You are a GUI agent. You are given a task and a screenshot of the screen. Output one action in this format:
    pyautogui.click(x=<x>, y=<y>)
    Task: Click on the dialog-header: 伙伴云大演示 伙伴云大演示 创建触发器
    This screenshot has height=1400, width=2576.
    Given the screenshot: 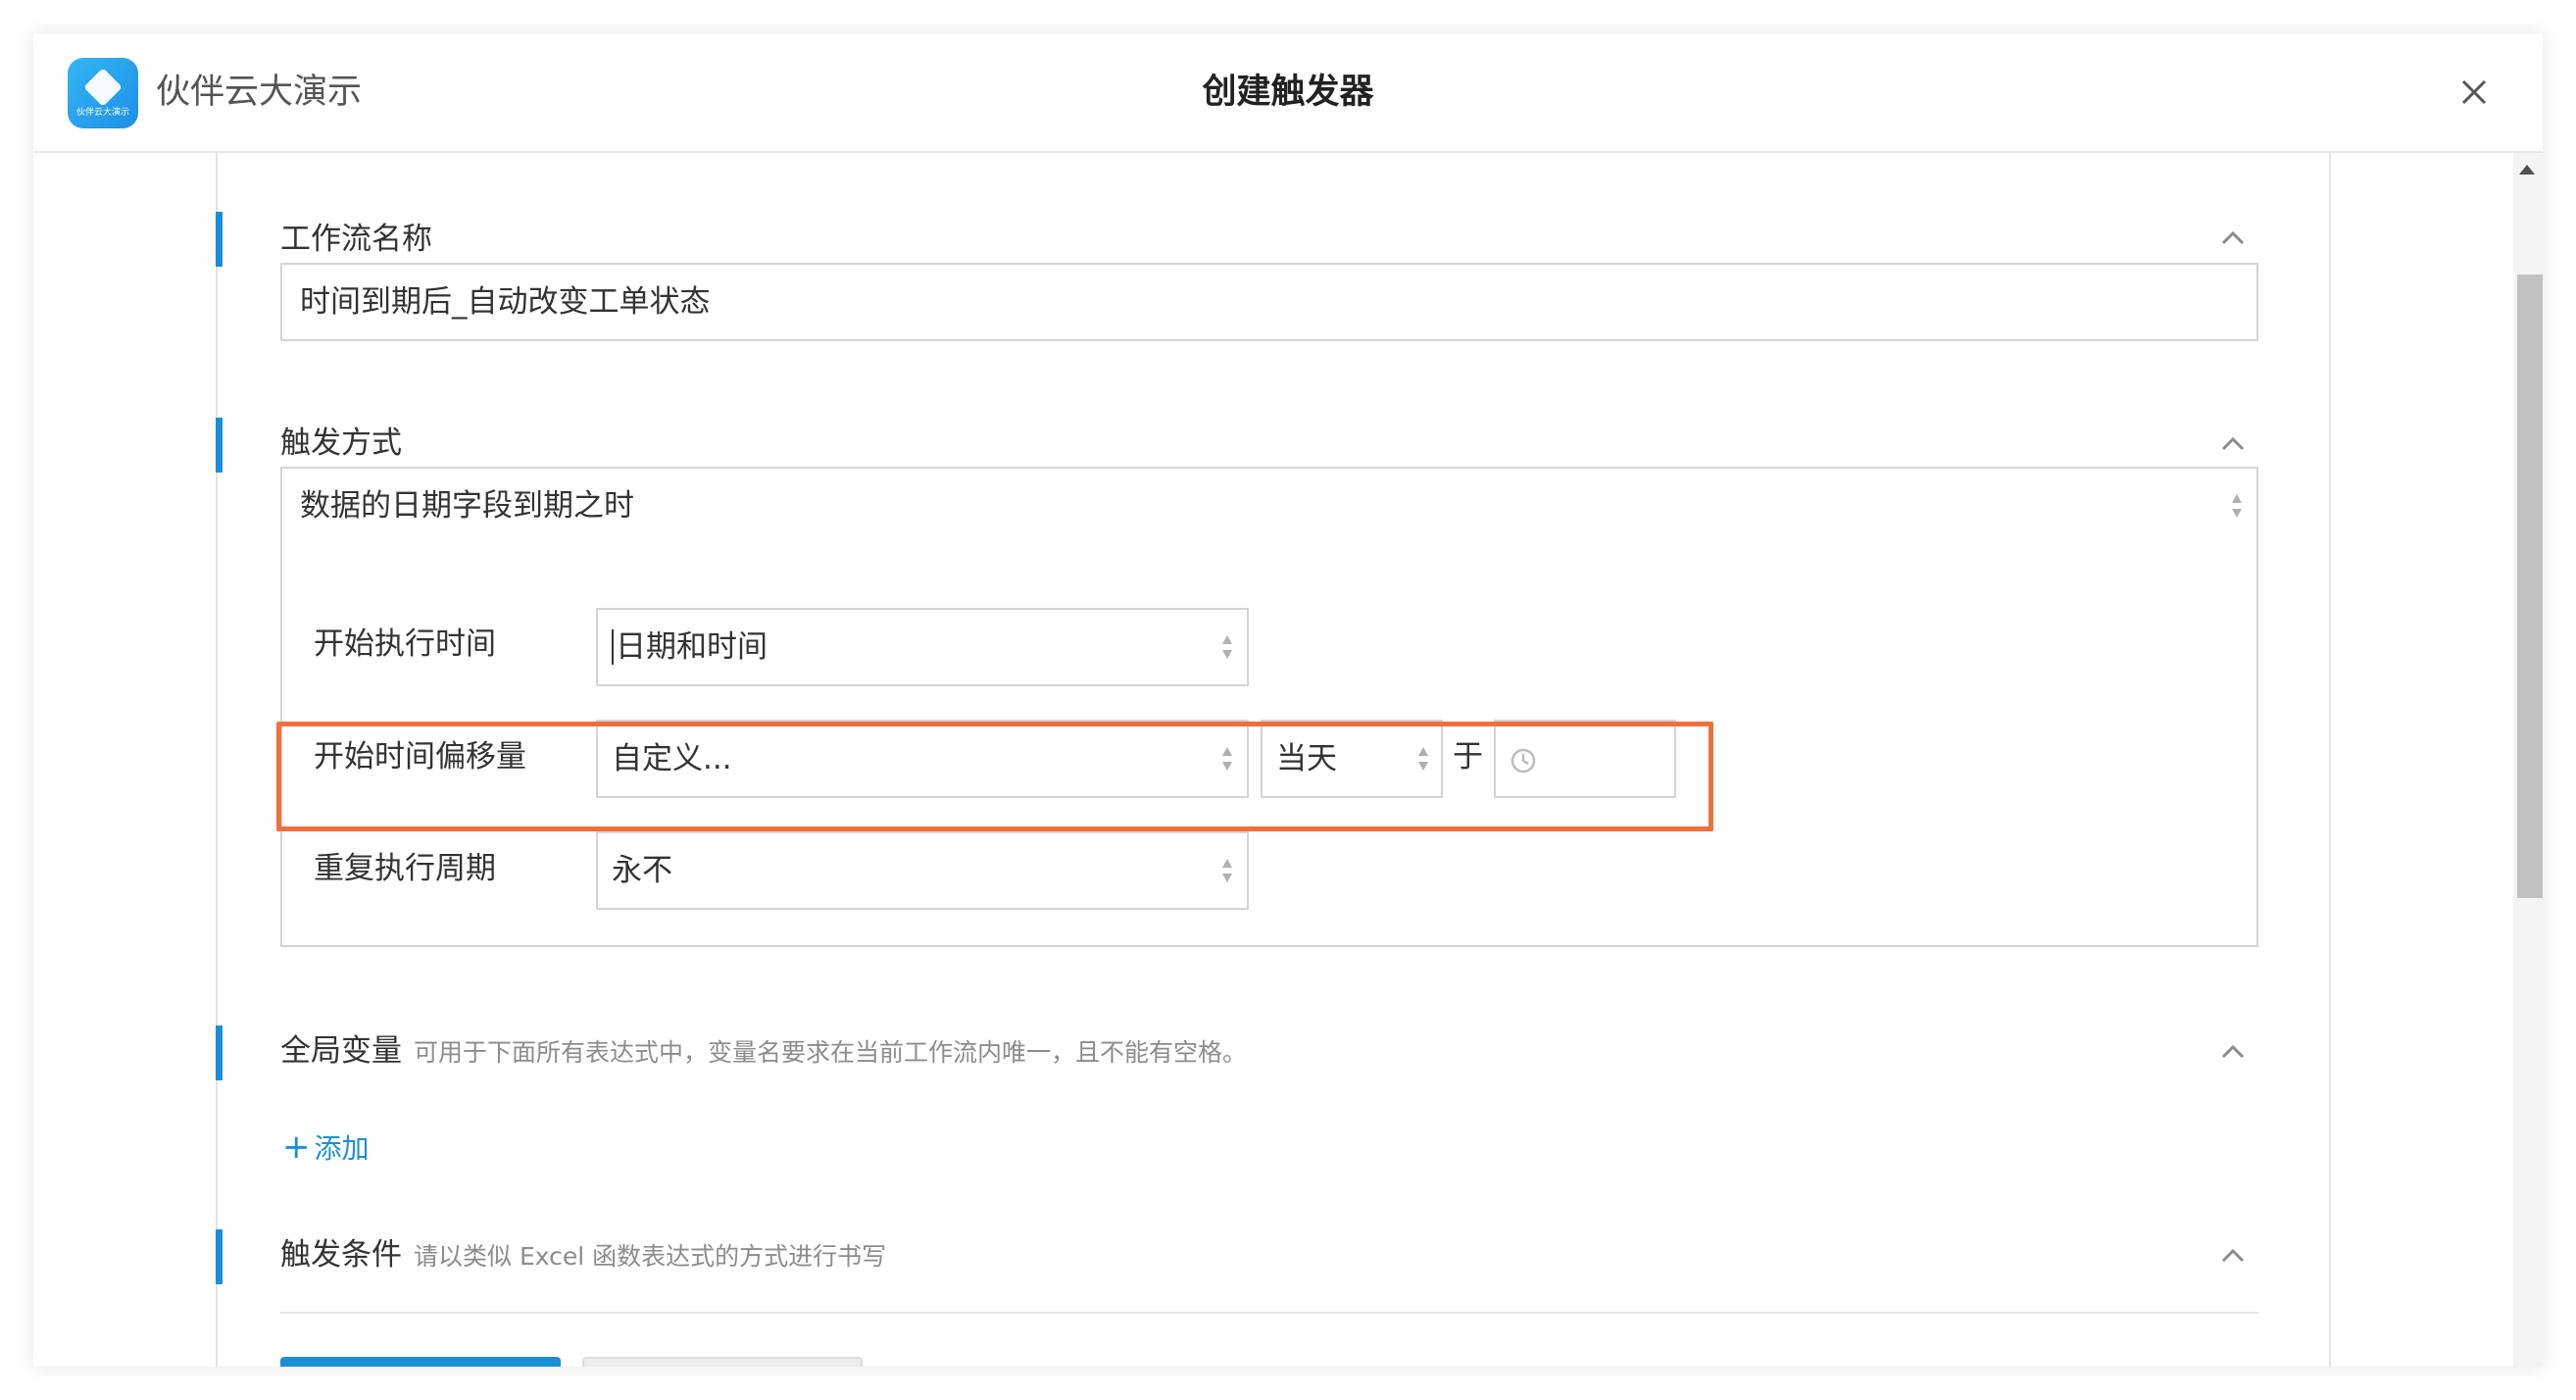 What is the action you would take?
    pyautogui.click(x=1288, y=93)
    